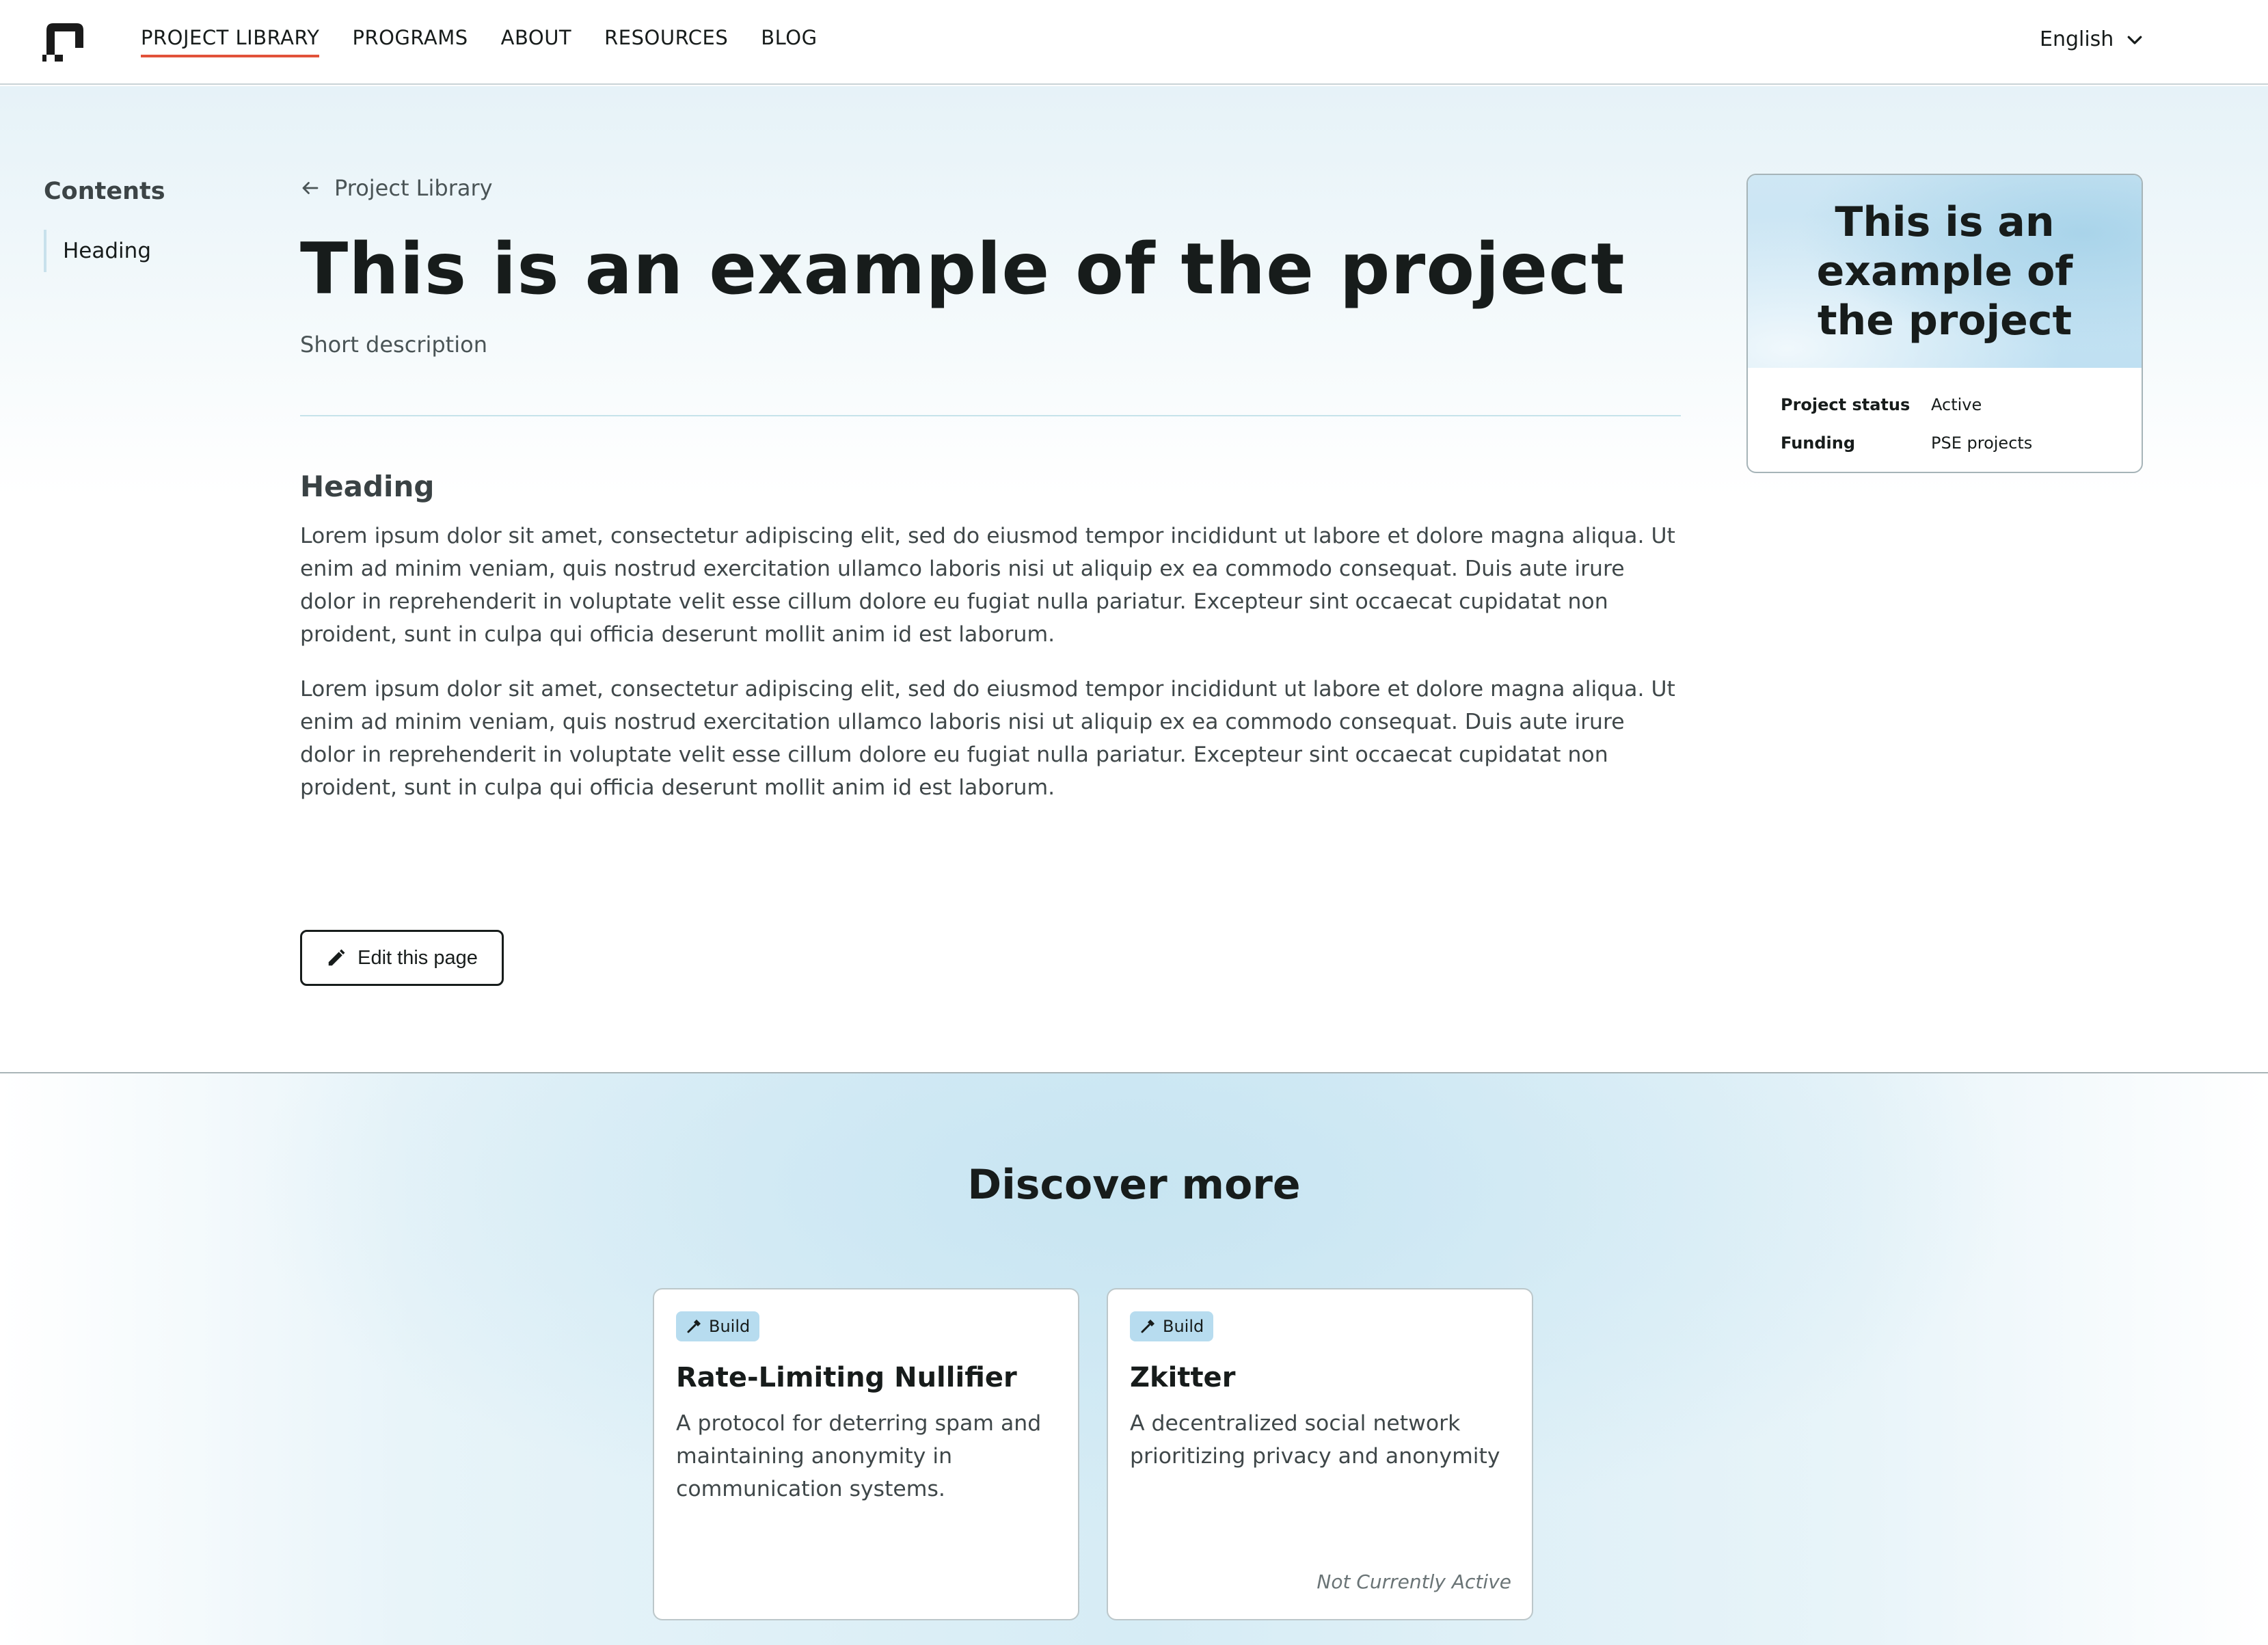  What do you see at coordinates (1982, 443) in the screenshot?
I see `meta-value: PSE projects` at bounding box center [1982, 443].